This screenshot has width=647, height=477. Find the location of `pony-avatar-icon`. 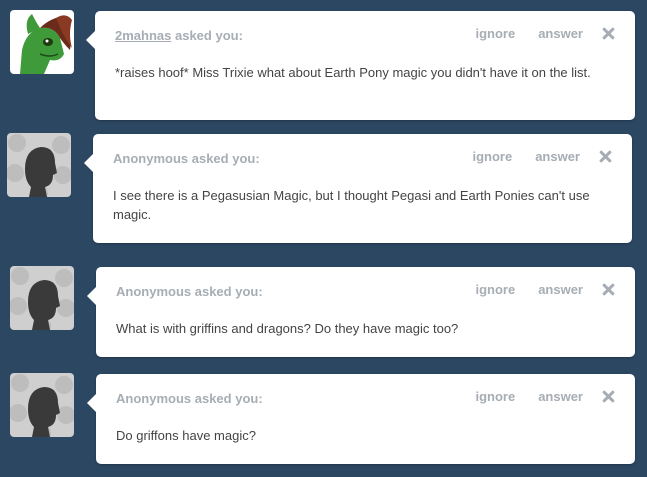

pony-avatar-icon is located at coordinates (42, 42).